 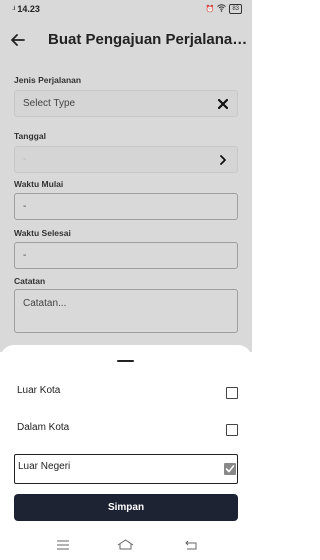 I want to click on option-dalam-kota: Dalam Kota, so click(x=126, y=431).